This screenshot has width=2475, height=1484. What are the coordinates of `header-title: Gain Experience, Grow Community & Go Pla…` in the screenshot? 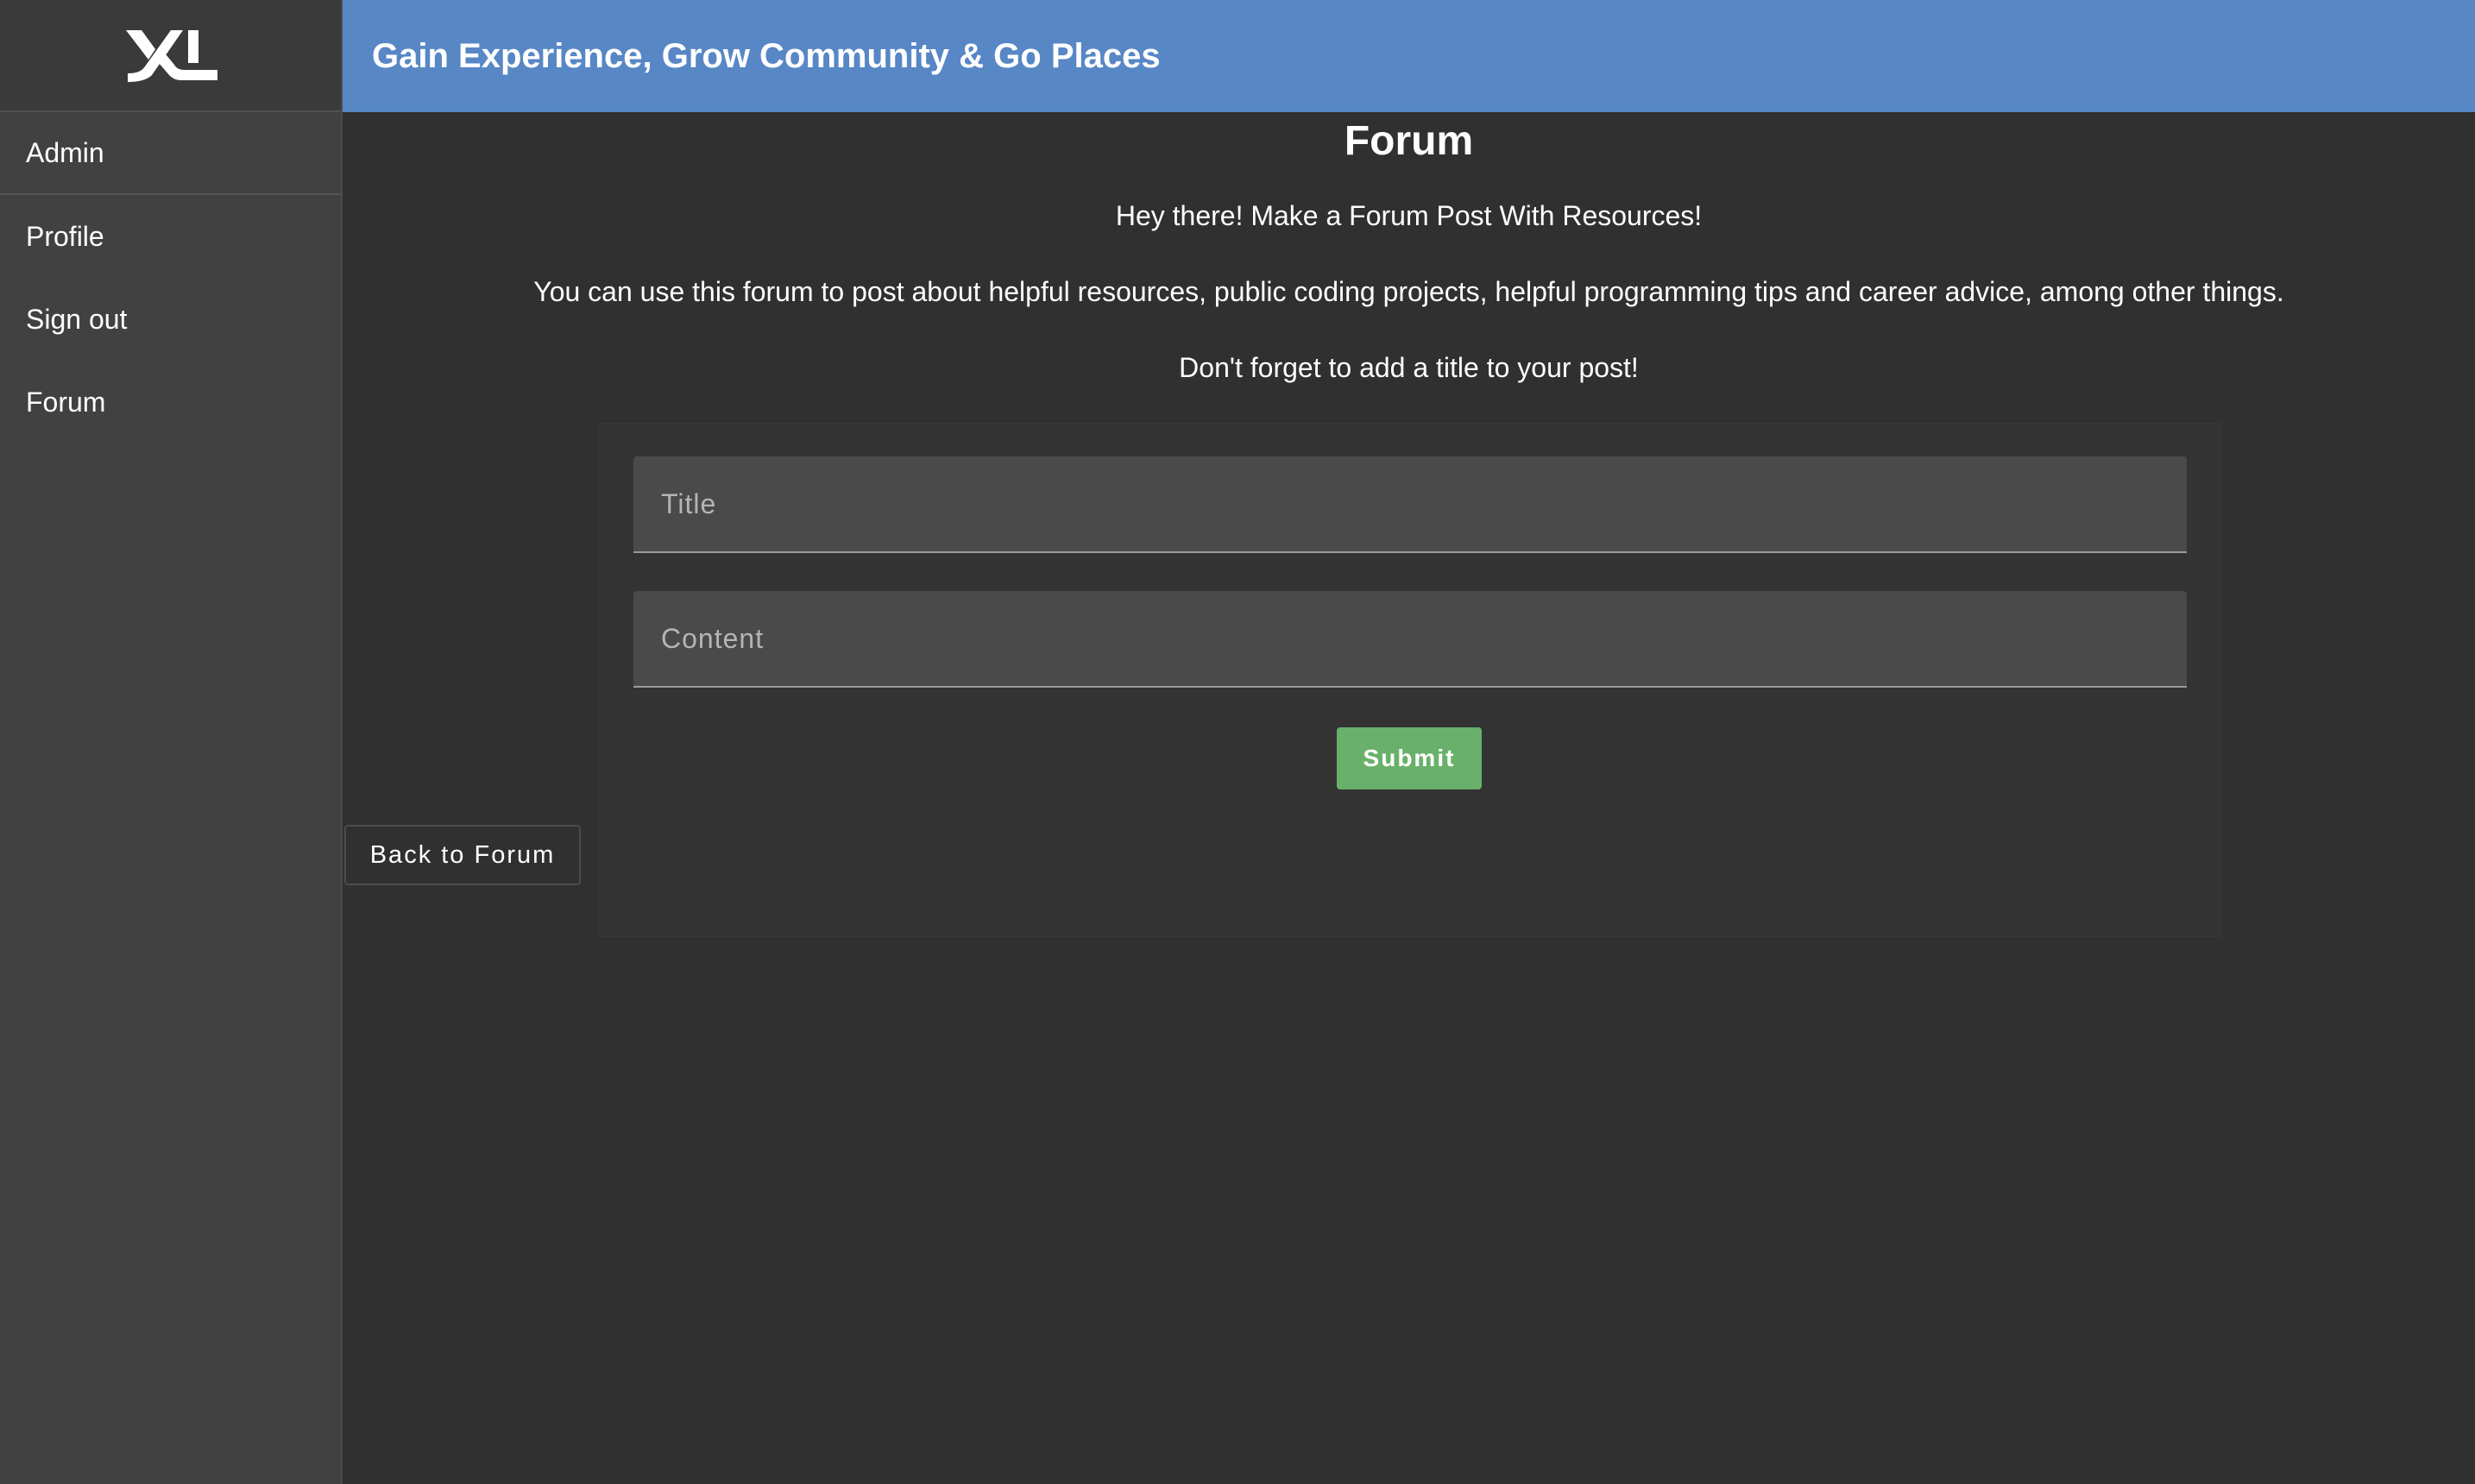 It's located at (766, 55).